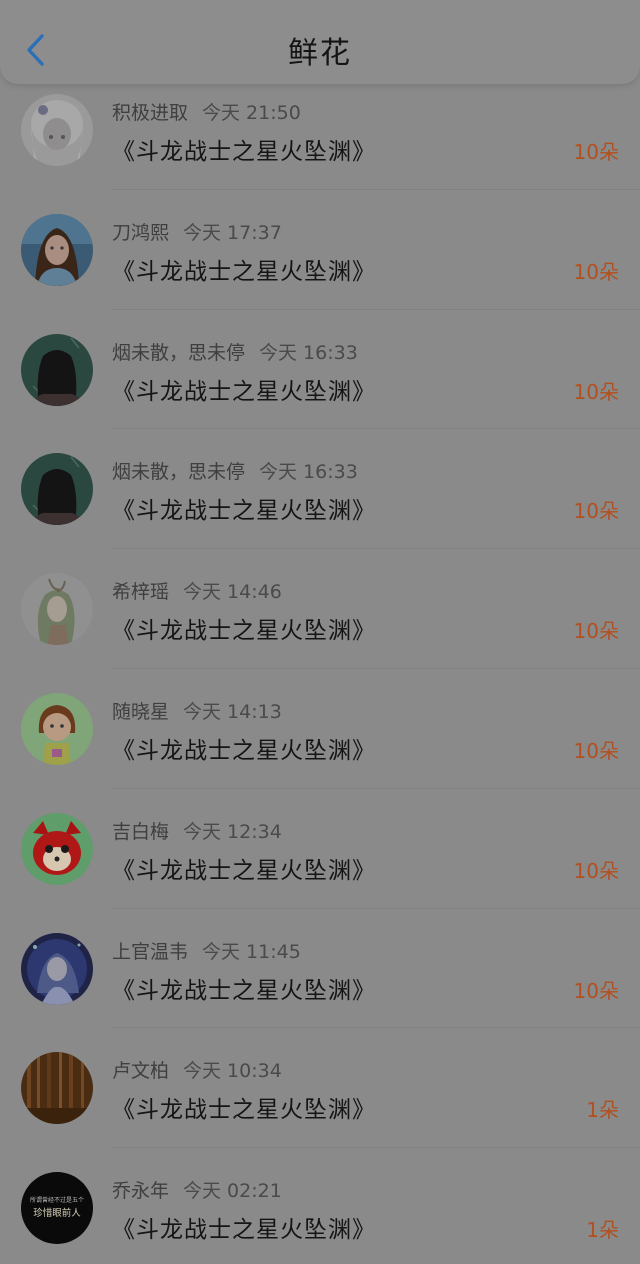 Image resolution: width=640 pixels, height=1264 pixels. I want to click on sender-name: 上官温韦, so click(150, 951).